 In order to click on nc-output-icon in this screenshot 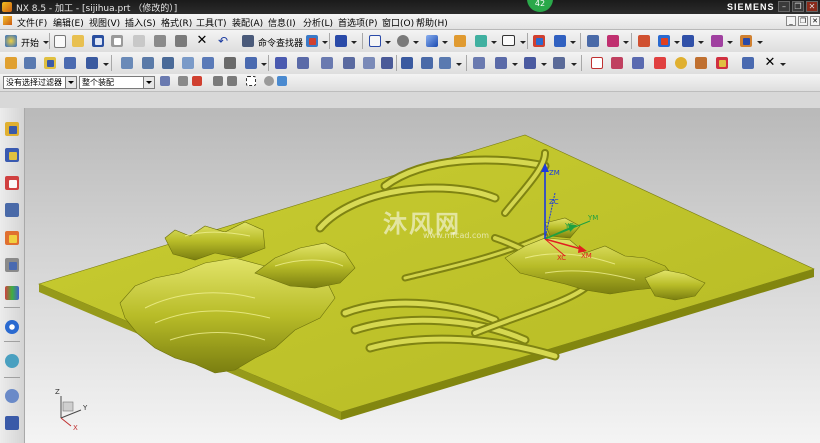, I will do `click(427, 63)`.